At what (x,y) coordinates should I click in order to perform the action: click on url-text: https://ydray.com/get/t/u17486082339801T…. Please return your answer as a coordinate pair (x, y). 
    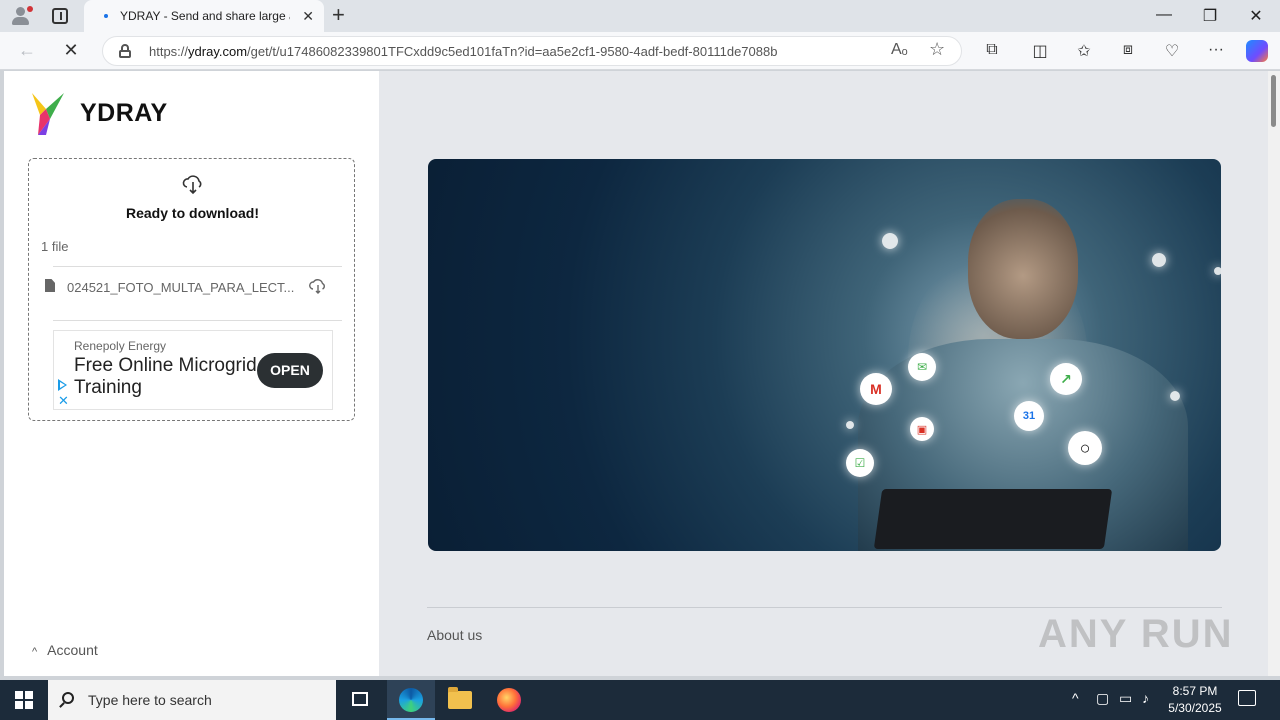
    Looking at the image, I should click on (463, 51).